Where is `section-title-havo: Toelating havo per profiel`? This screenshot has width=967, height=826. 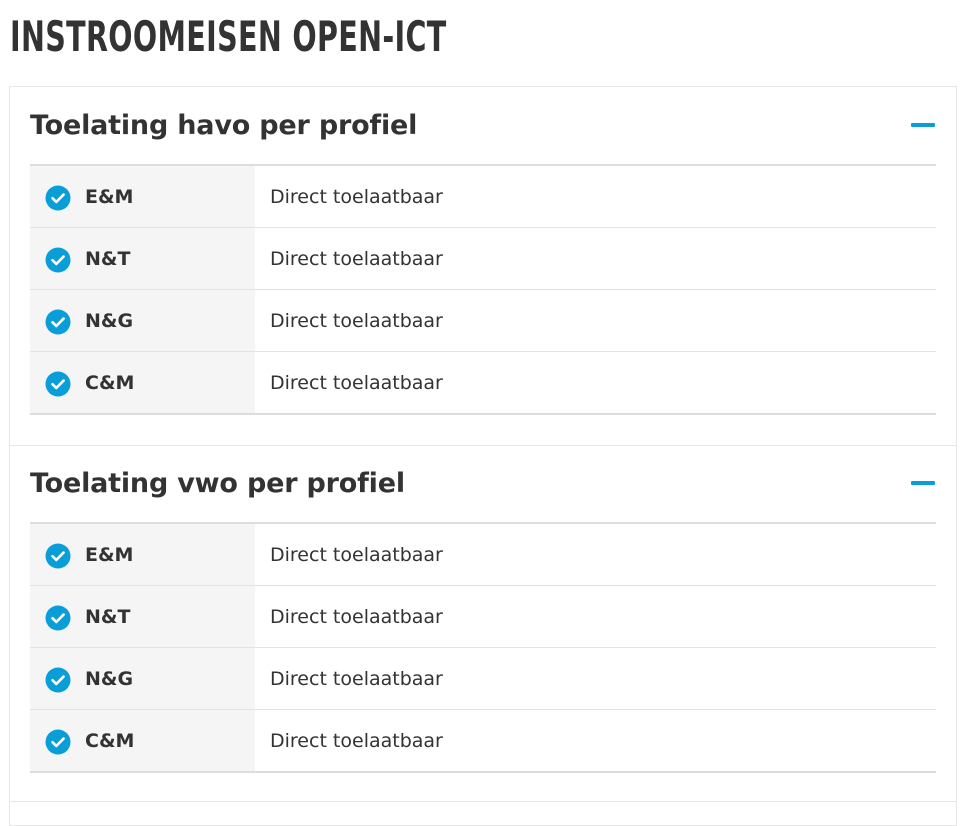 section-title-havo: Toelating havo per profiel is located at coordinates (224, 125).